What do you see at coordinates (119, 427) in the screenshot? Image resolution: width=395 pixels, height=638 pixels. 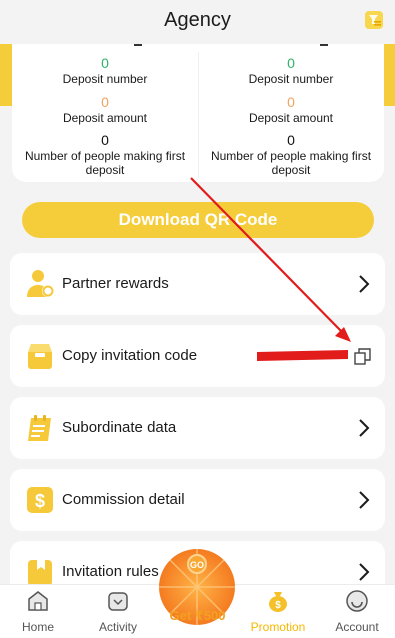 I see `menu-item-label: Subordinate data` at bounding box center [119, 427].